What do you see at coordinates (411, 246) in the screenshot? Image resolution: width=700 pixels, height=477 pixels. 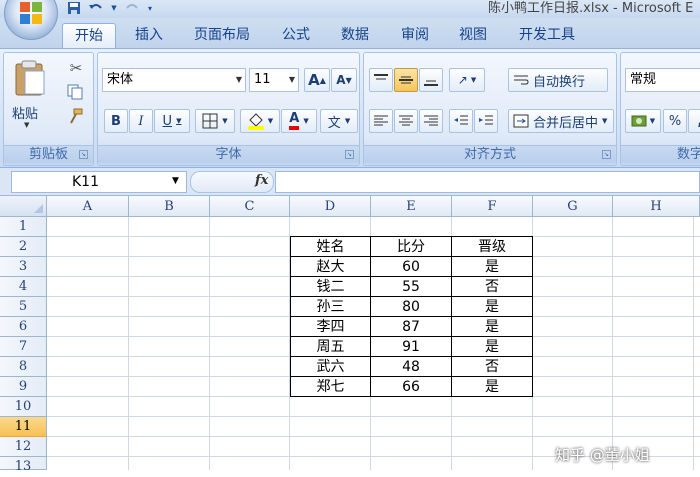 I see `header-cell-score: 比分` at bounding box center [411, 246].